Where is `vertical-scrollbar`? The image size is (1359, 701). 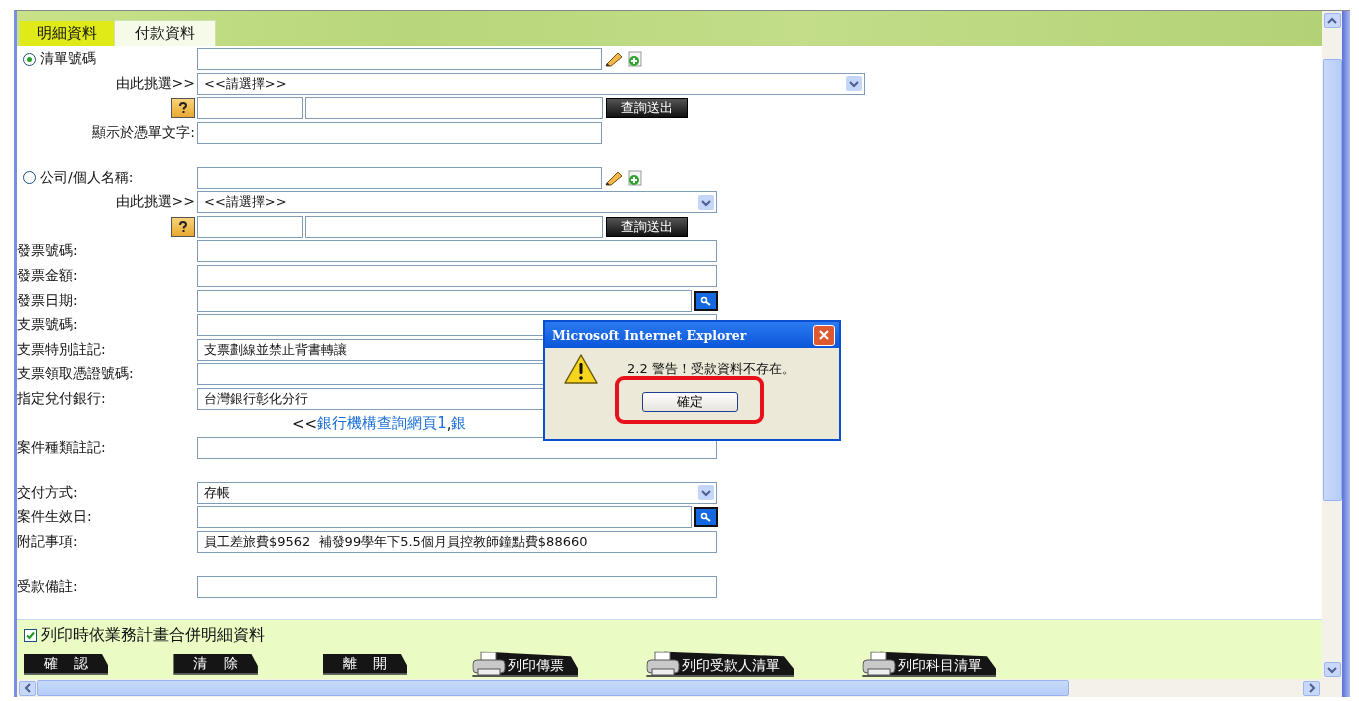 vertical-scrollbar is located at coordinates (1332, 354).